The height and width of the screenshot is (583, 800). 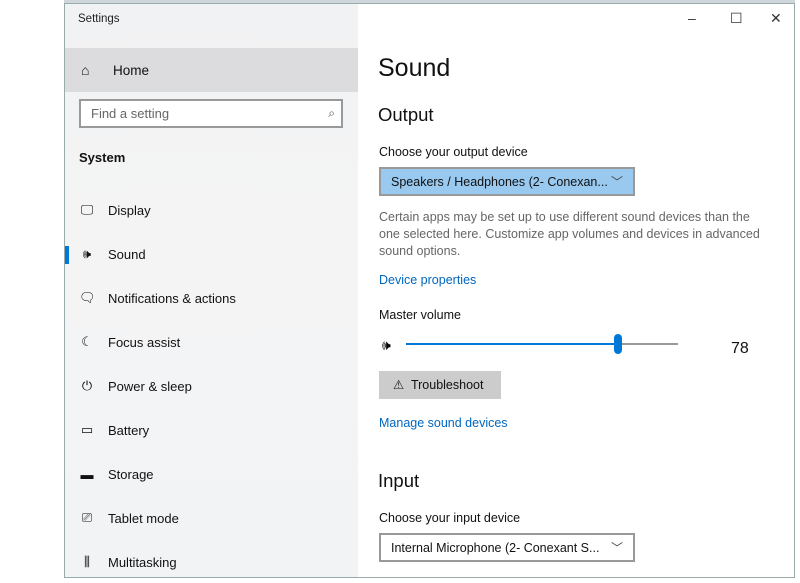 What do you see at coordinates (87, 474) in the screenshot?
I see `storage-icon: ▬` at bounding box center [87, 474].